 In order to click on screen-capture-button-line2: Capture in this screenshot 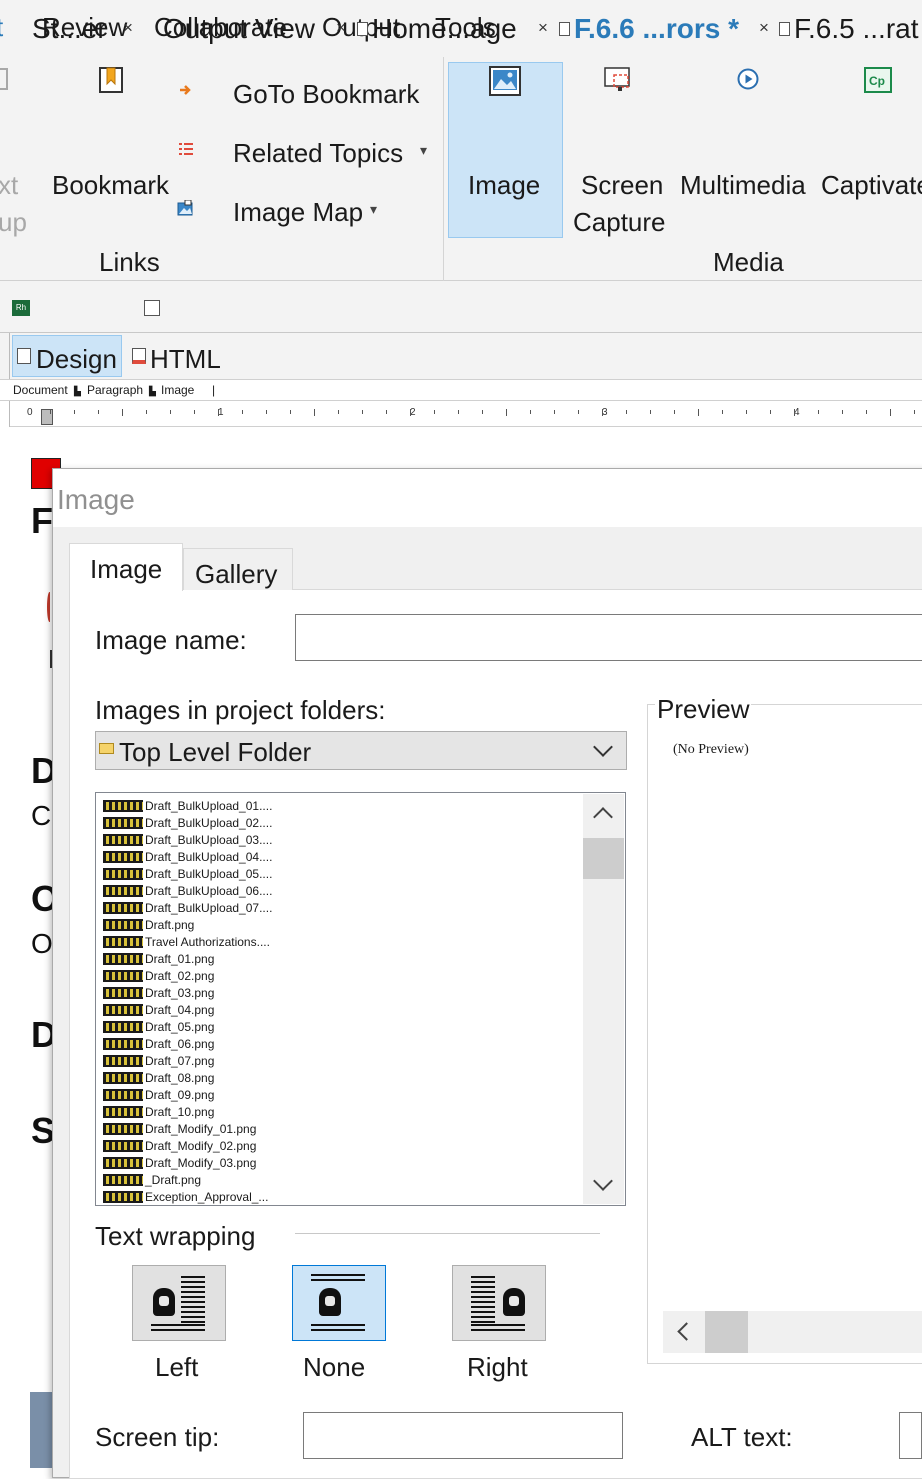, I will do `click(619, 222)`.